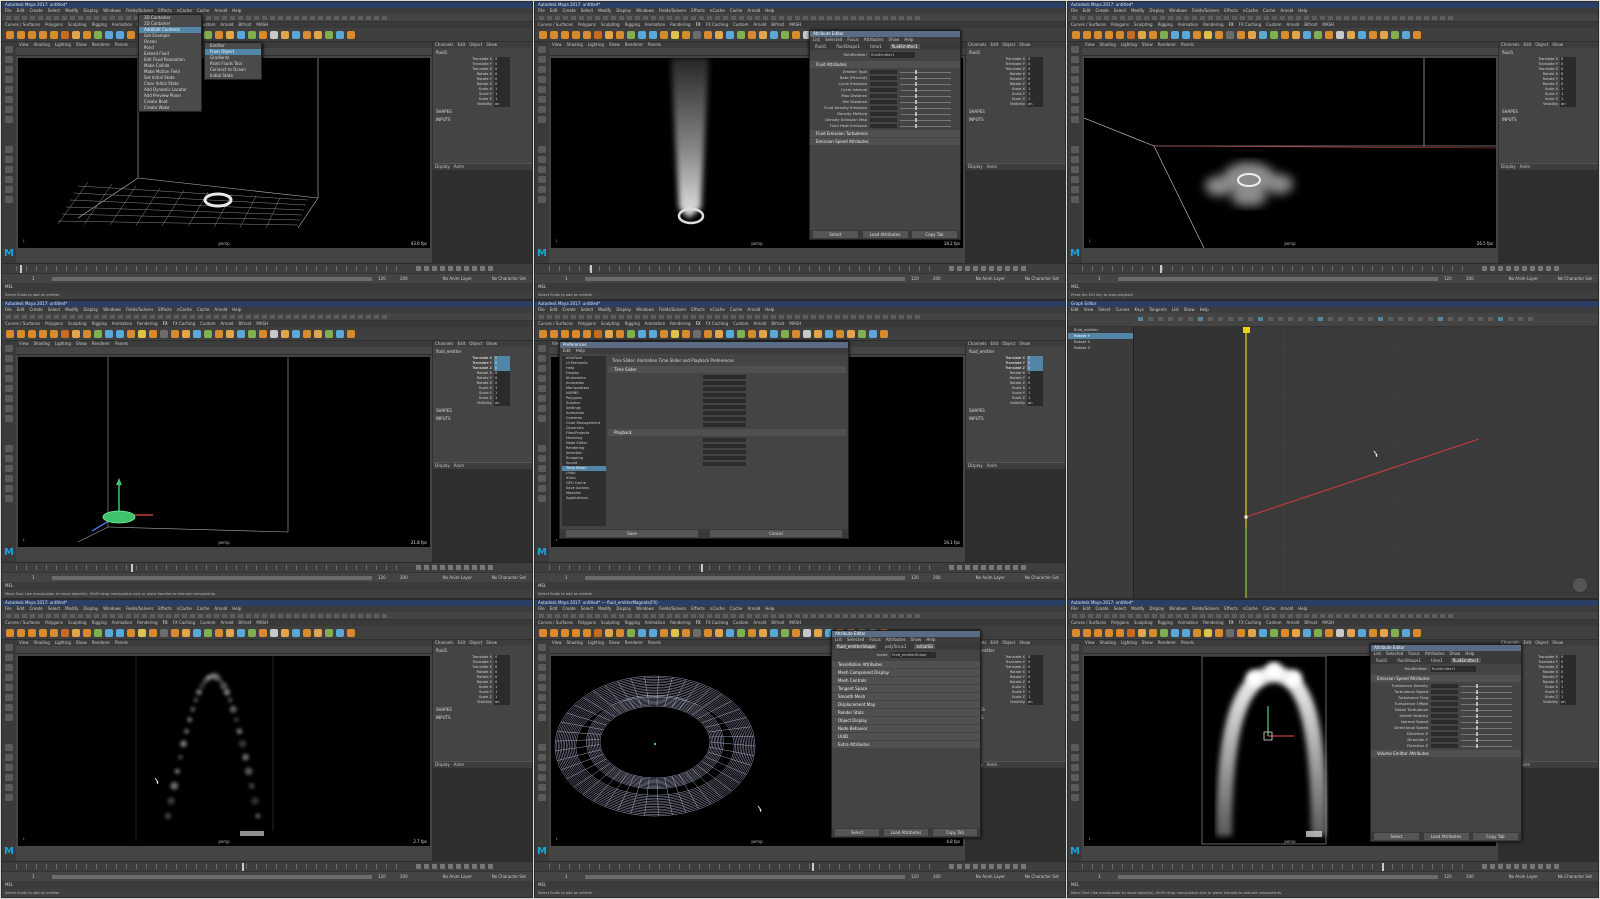 The width and height of the screenshot is (1600, 899). What do you see at coordinates (462, 642) in the screenshot?
I see `channel-box-menu-item: Edit` at bounding box center [462, 642].